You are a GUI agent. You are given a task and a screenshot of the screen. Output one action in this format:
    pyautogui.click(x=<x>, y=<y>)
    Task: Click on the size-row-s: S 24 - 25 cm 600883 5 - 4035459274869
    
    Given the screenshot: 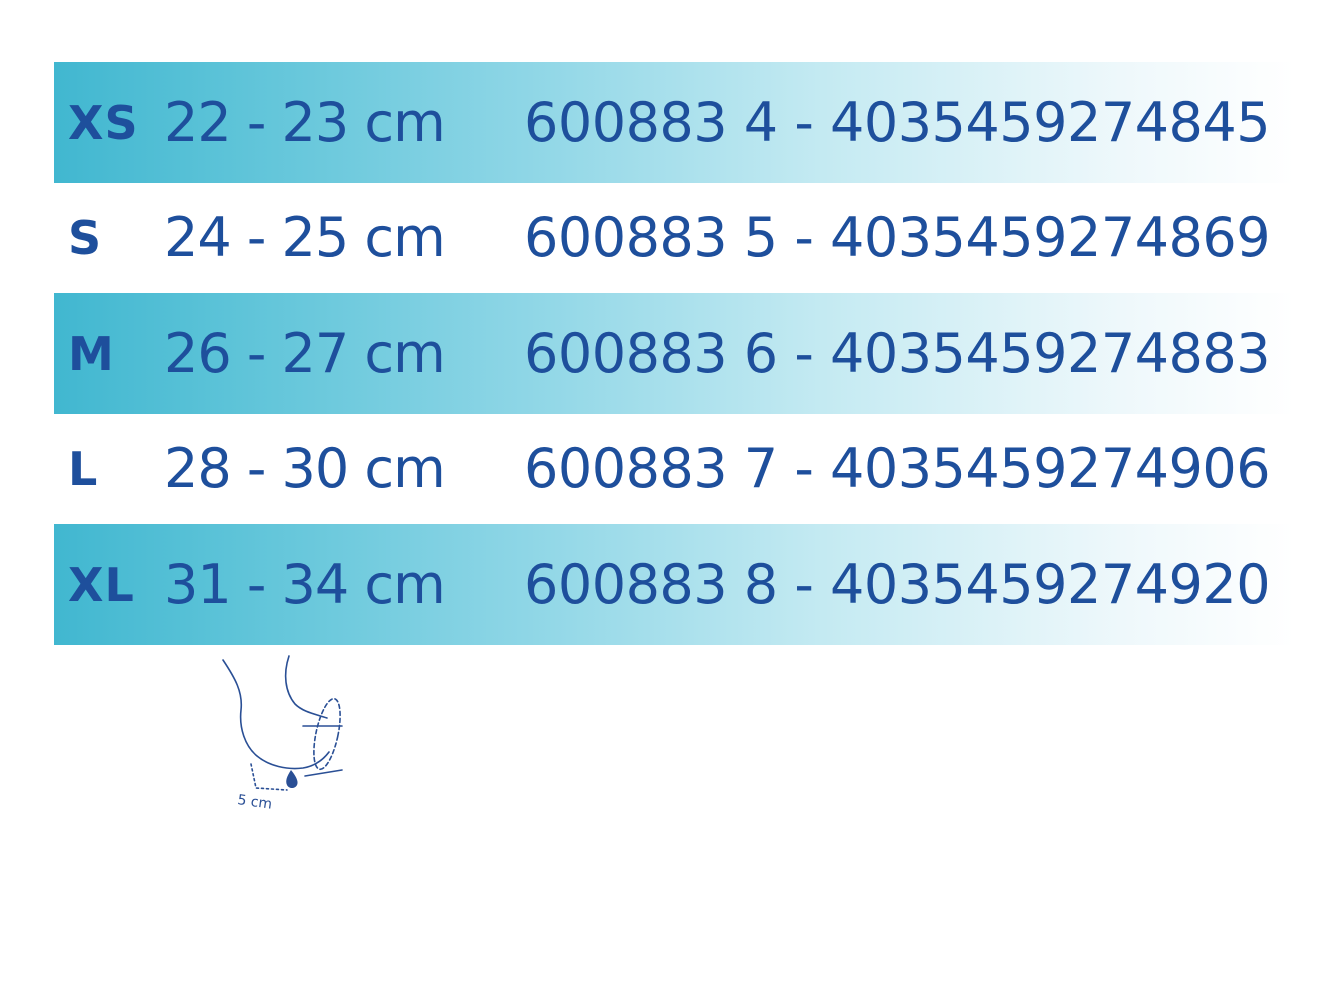 What is the action you would take?
    pyautogui.click(x=674, y=238)
    